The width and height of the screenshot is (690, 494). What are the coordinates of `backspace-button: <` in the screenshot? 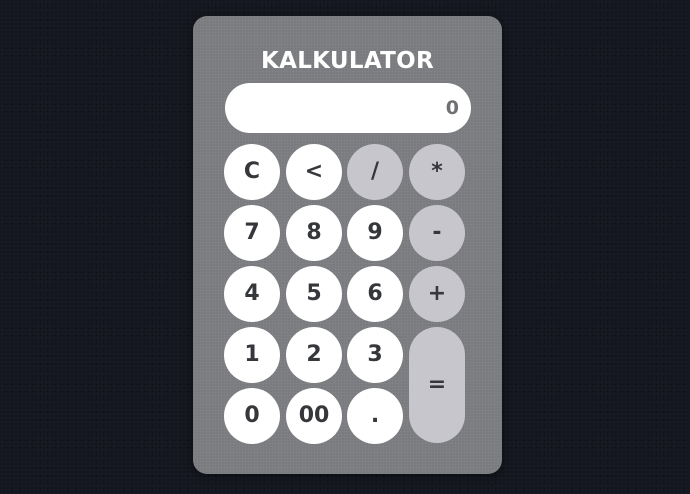 It's located at (314, 172).